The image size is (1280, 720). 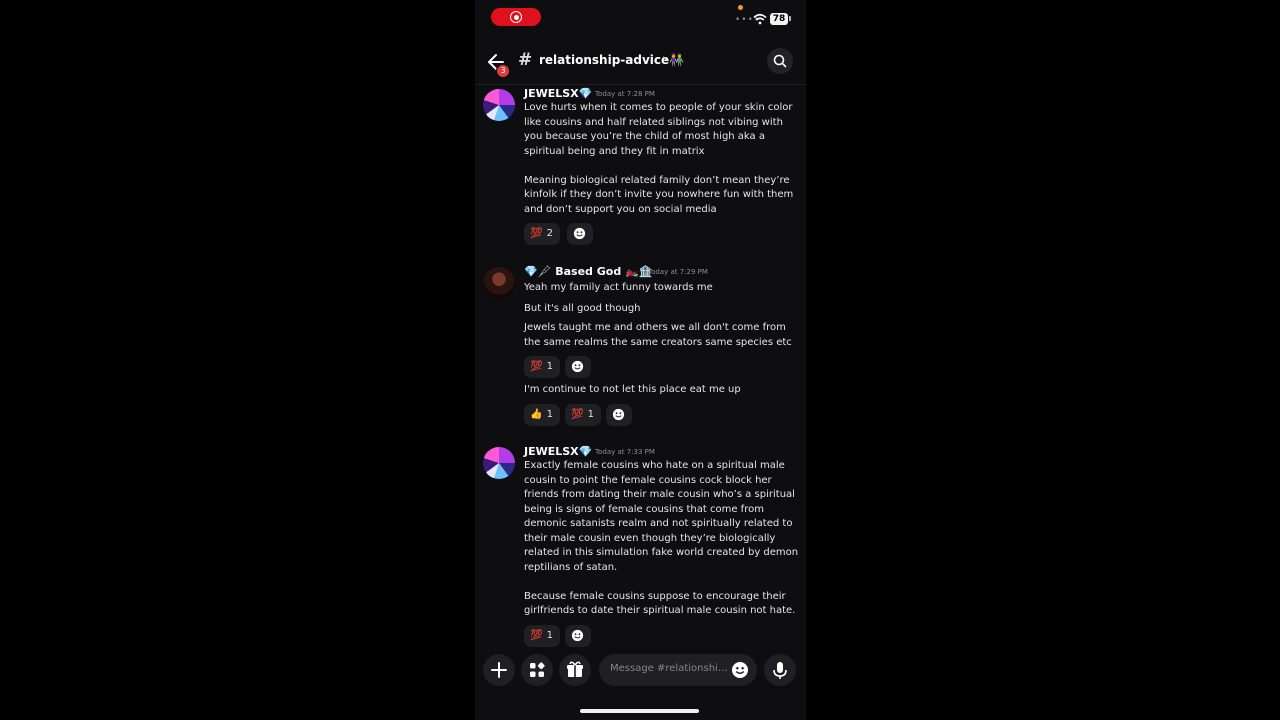 I want to click on search-button, so click(x=780, y=61).